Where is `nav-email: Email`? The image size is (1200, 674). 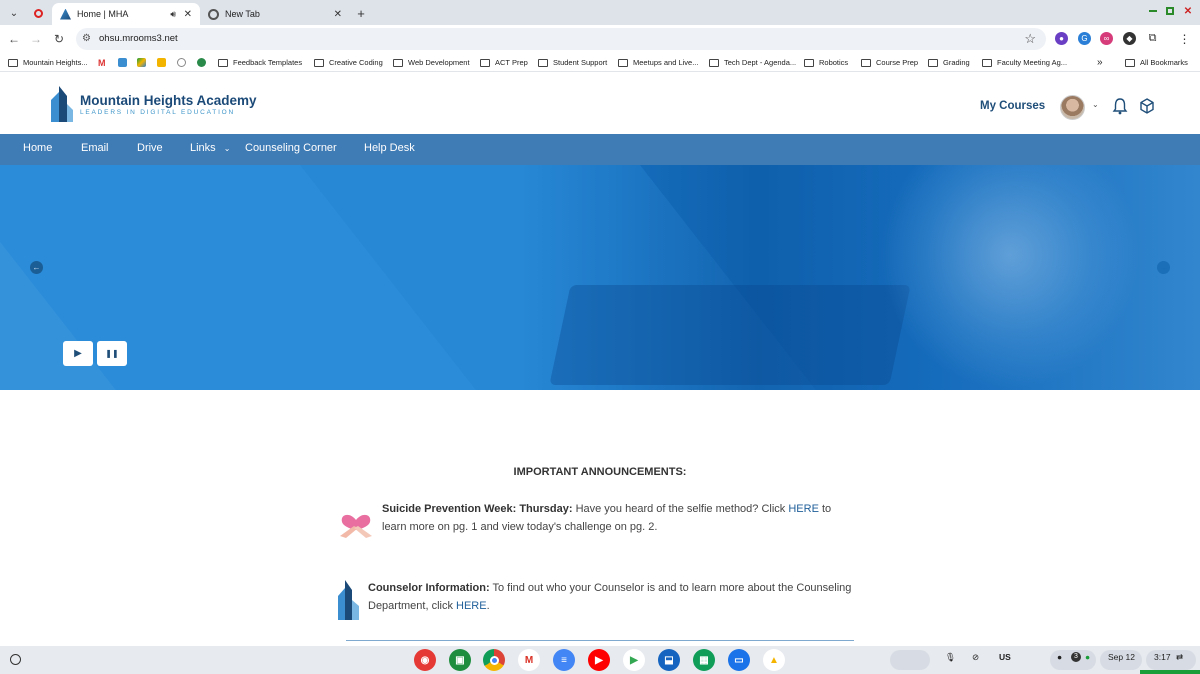 nav-email: Email is located at coordinates (95, 148).